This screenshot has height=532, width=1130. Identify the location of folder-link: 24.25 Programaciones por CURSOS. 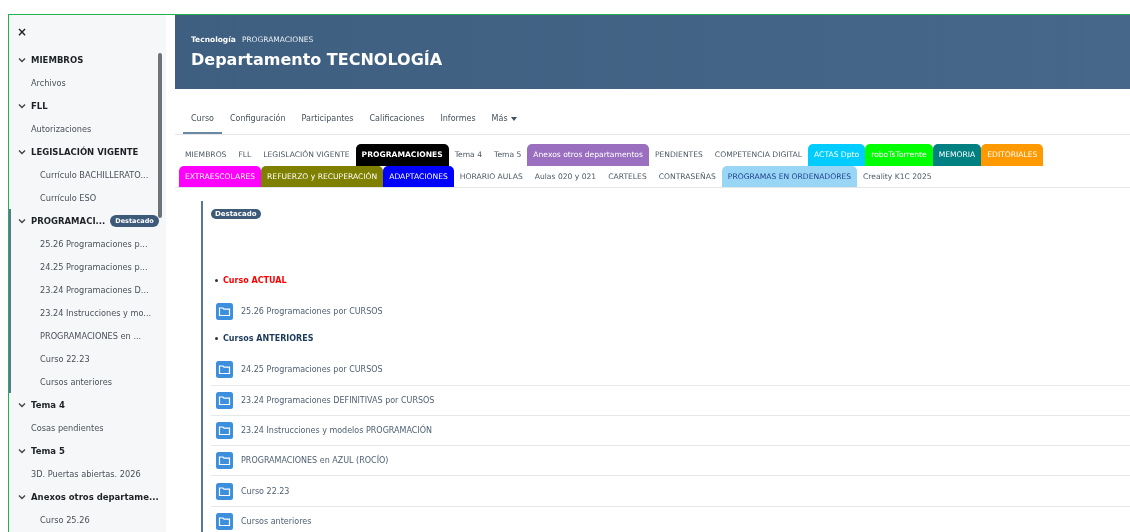
(312, 369).